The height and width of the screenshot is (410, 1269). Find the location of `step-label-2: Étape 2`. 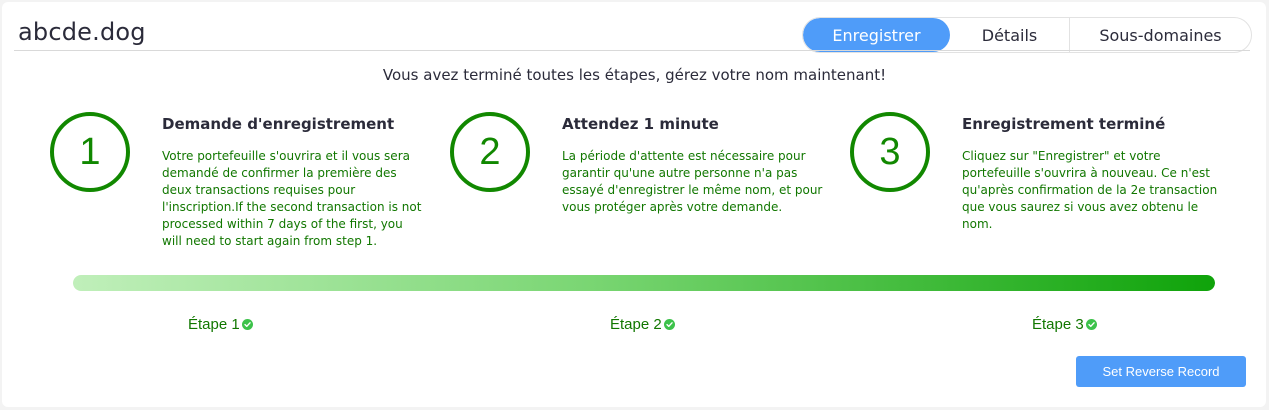

step-label-2: Étape 2 is located at coordinates (642, 324).